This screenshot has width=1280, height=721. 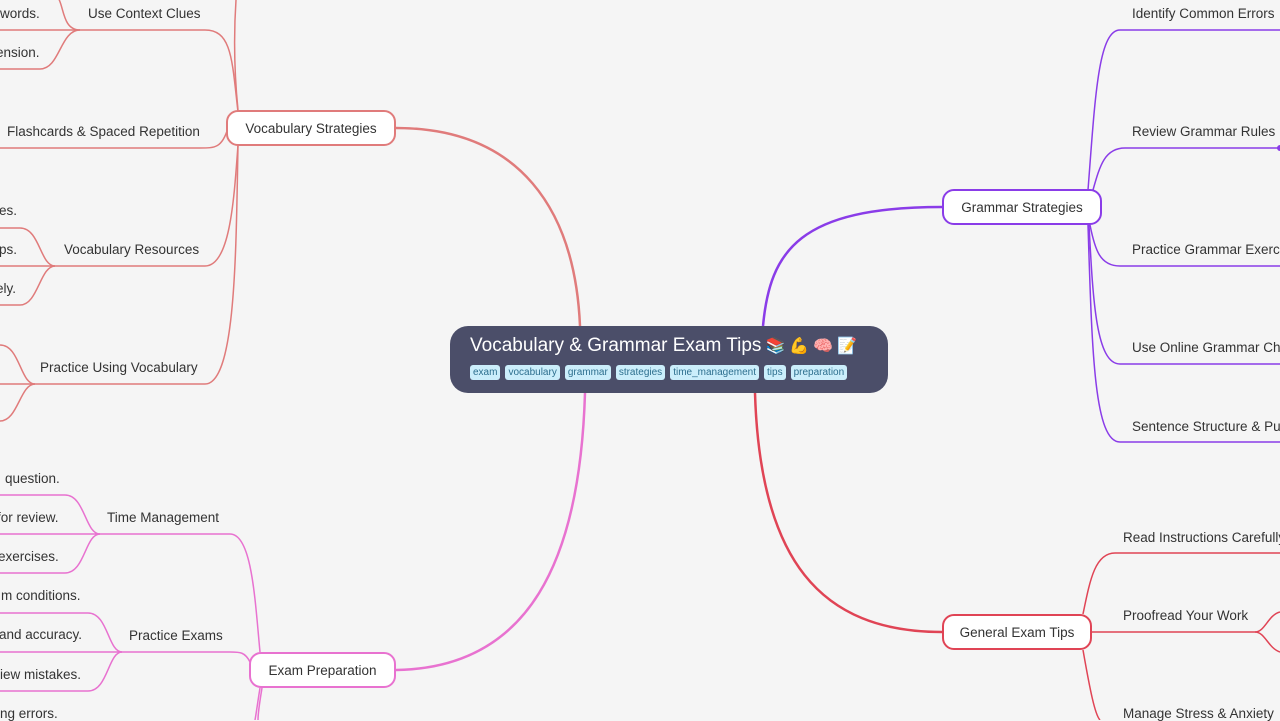 What do you see at coordinates (1203, 131) in the screenshot?
I see `subtopic-review-grammar-rules: Review Grammar Rules` at bounding box center [1203, 131].